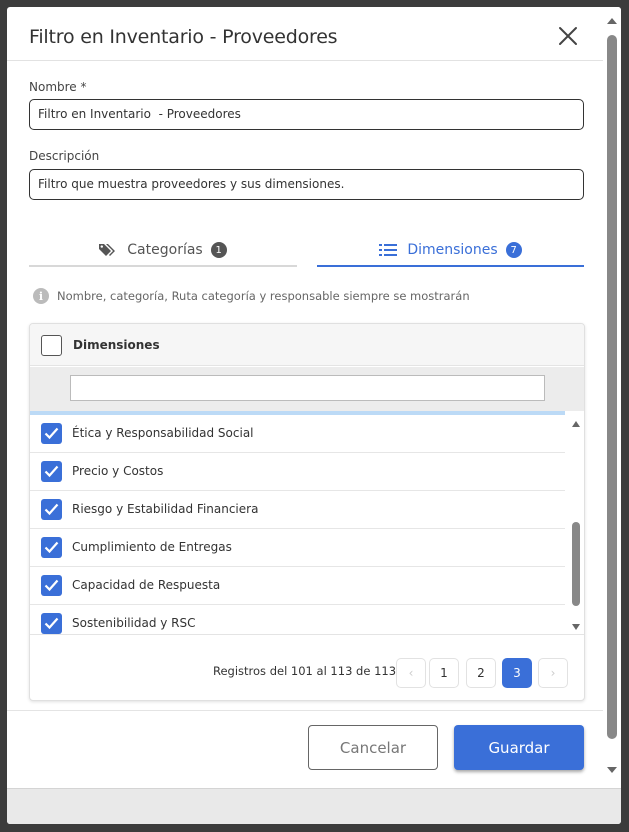 The image size is (629, 832). I want to click on grid-header: Dimensiones, so click(307, 345).